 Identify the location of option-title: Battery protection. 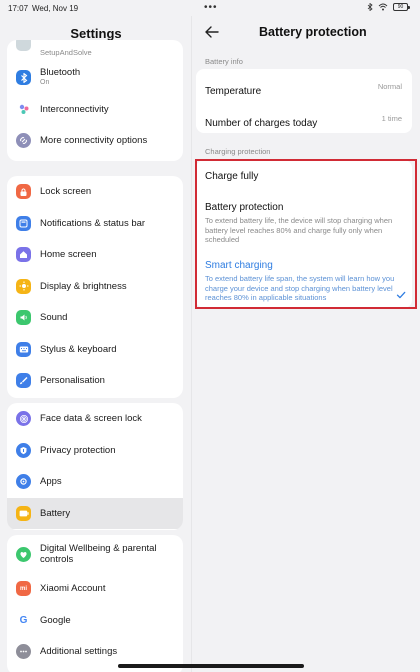
(244, 207).